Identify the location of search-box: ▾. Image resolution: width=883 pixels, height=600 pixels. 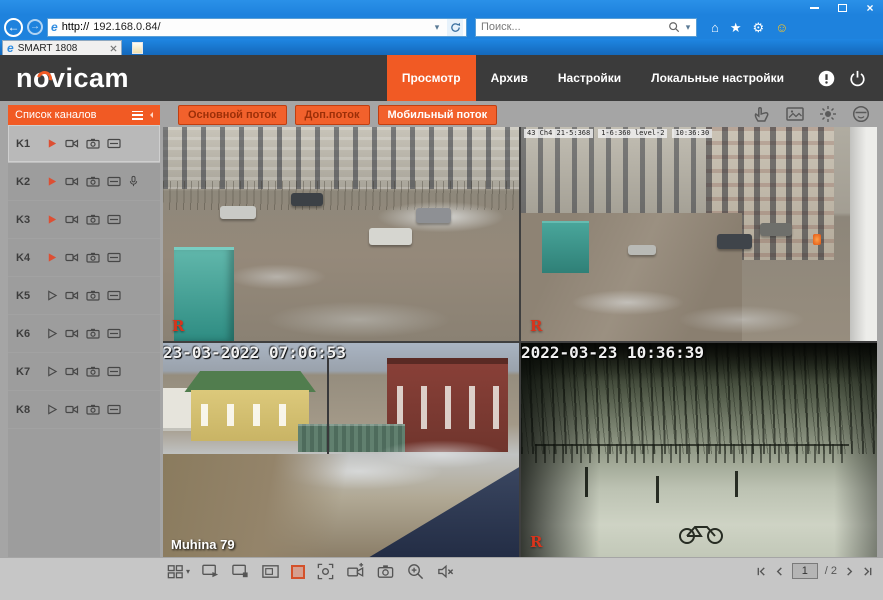
(586, 27).